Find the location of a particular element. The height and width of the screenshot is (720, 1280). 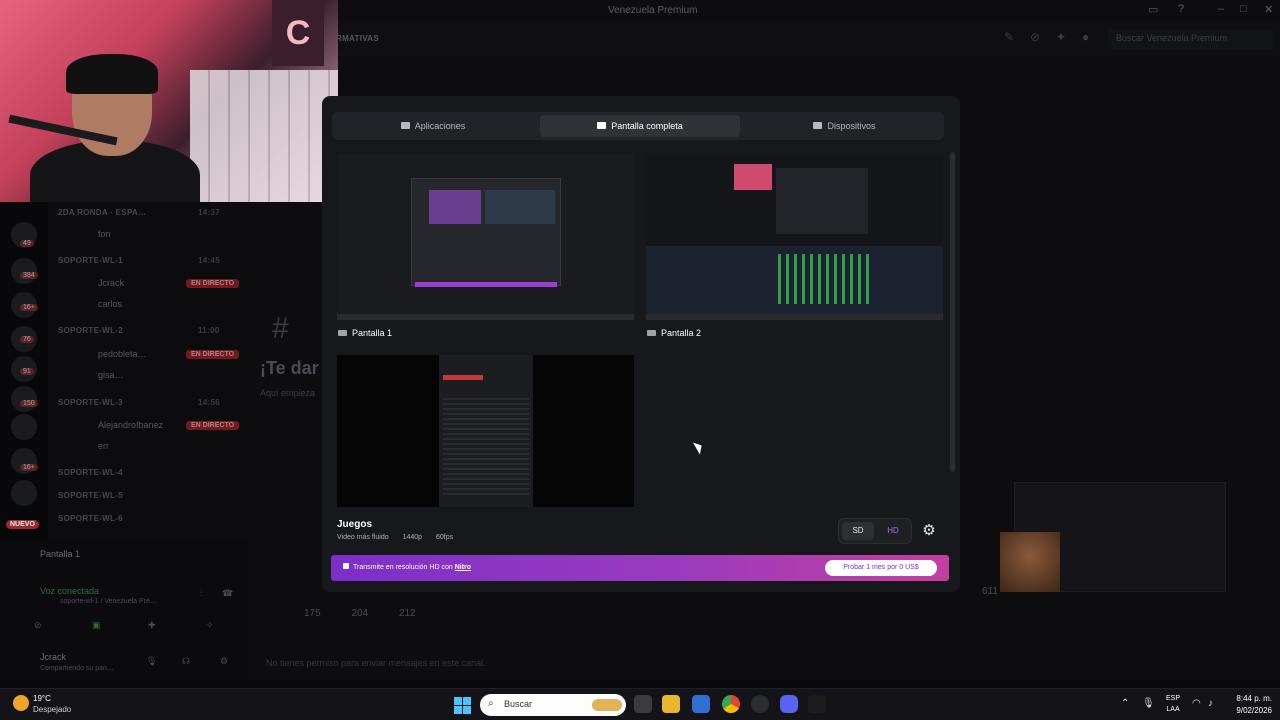

members-icon: ● is located at coordinates (1085, 37).